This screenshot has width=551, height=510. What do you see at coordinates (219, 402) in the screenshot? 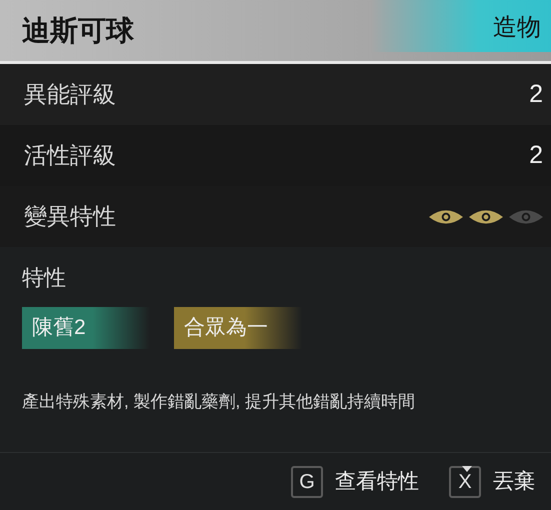
I see `trait-description: 產出特殊素材, 製作錯亂藥劑, 提升其他錯亂持續時間` at bounding box center [219, 402].